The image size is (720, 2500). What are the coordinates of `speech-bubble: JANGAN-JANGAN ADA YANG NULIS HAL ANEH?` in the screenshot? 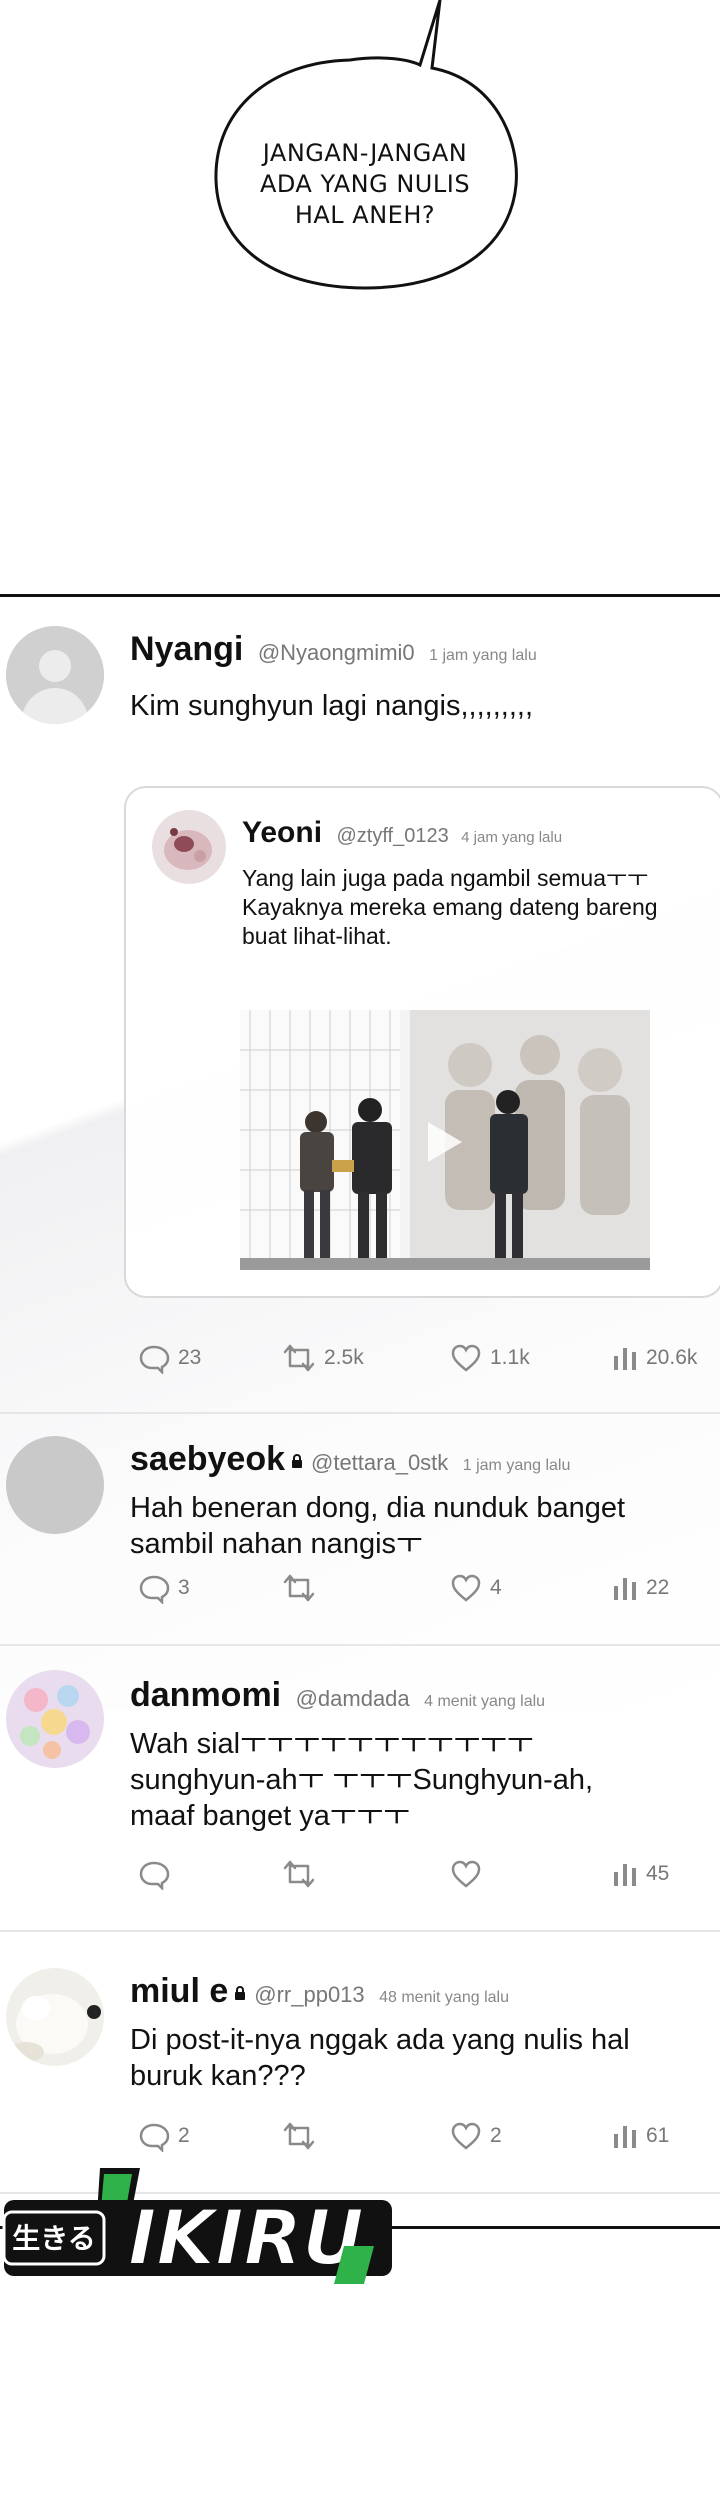 It's located at (370, 150).